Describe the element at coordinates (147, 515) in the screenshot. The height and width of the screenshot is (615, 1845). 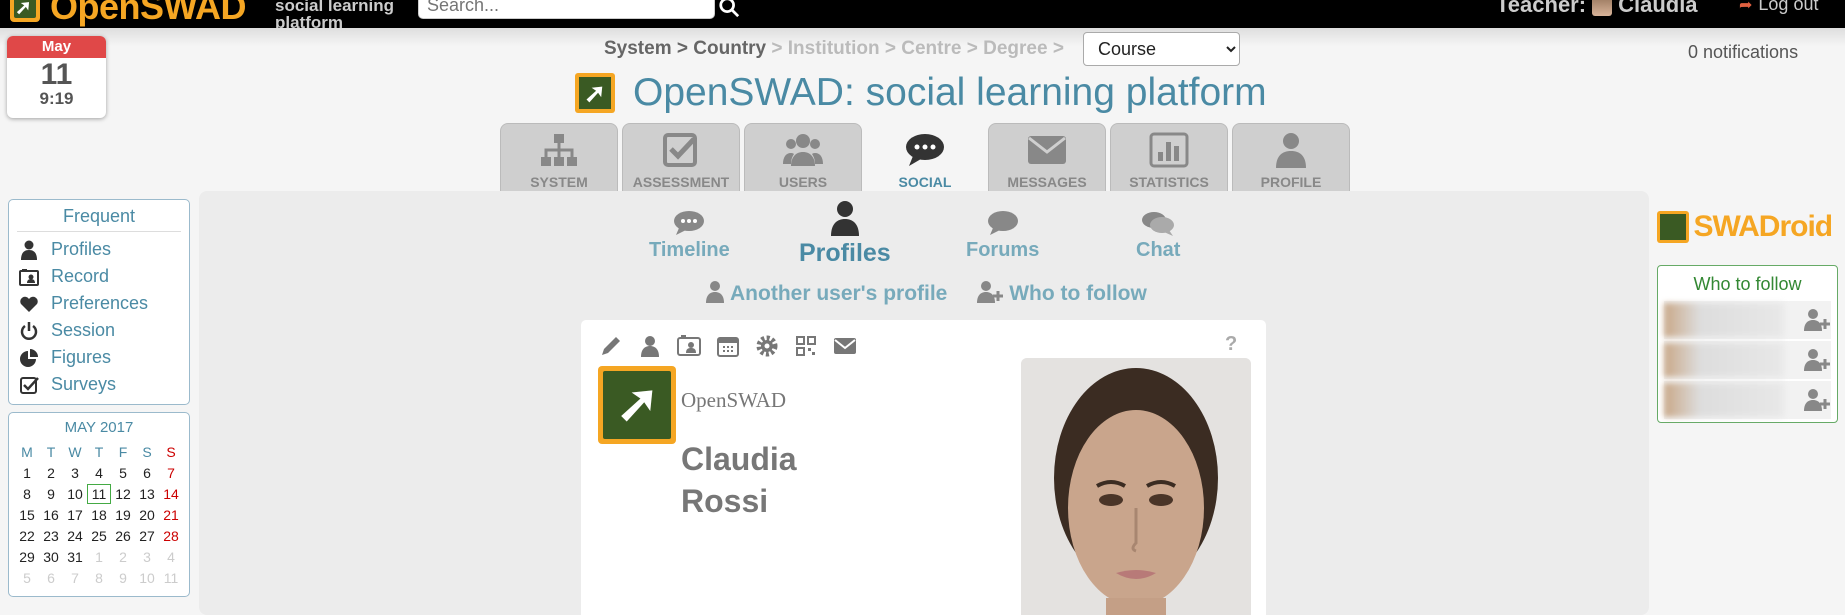
I see `calendar-day: 20` at that location.